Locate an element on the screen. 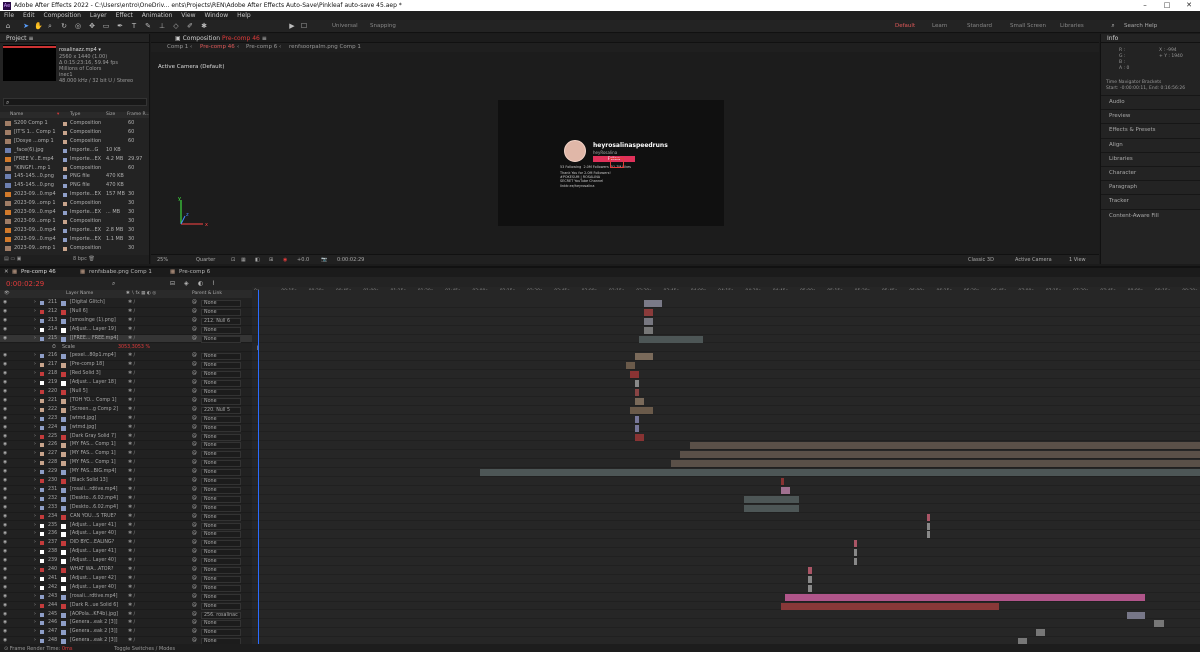 Image resolution: width=1200 pixels, height=652 pixels. layer-name: [Adjust... Layer 42] is located at coordinates (93, 579).